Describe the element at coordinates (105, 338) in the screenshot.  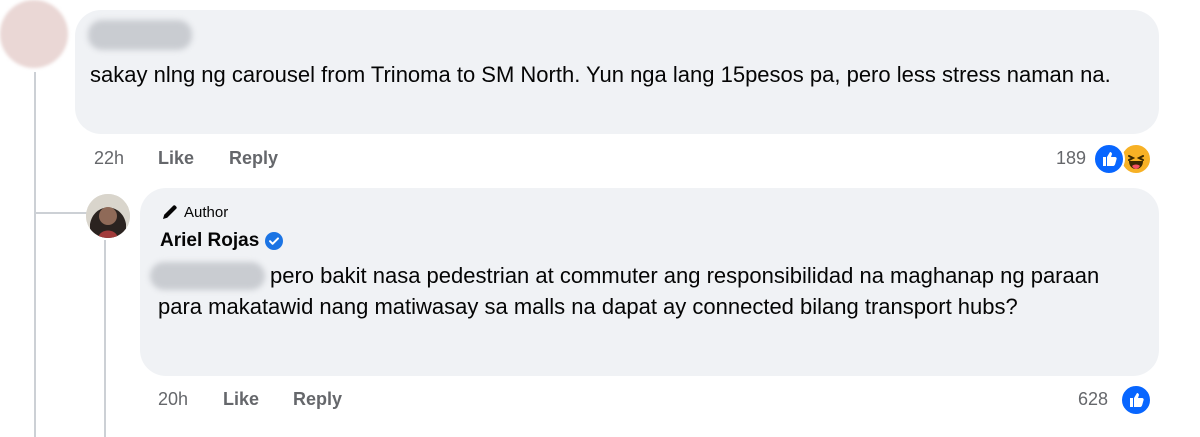
I see `thread-line-reply` at that location.